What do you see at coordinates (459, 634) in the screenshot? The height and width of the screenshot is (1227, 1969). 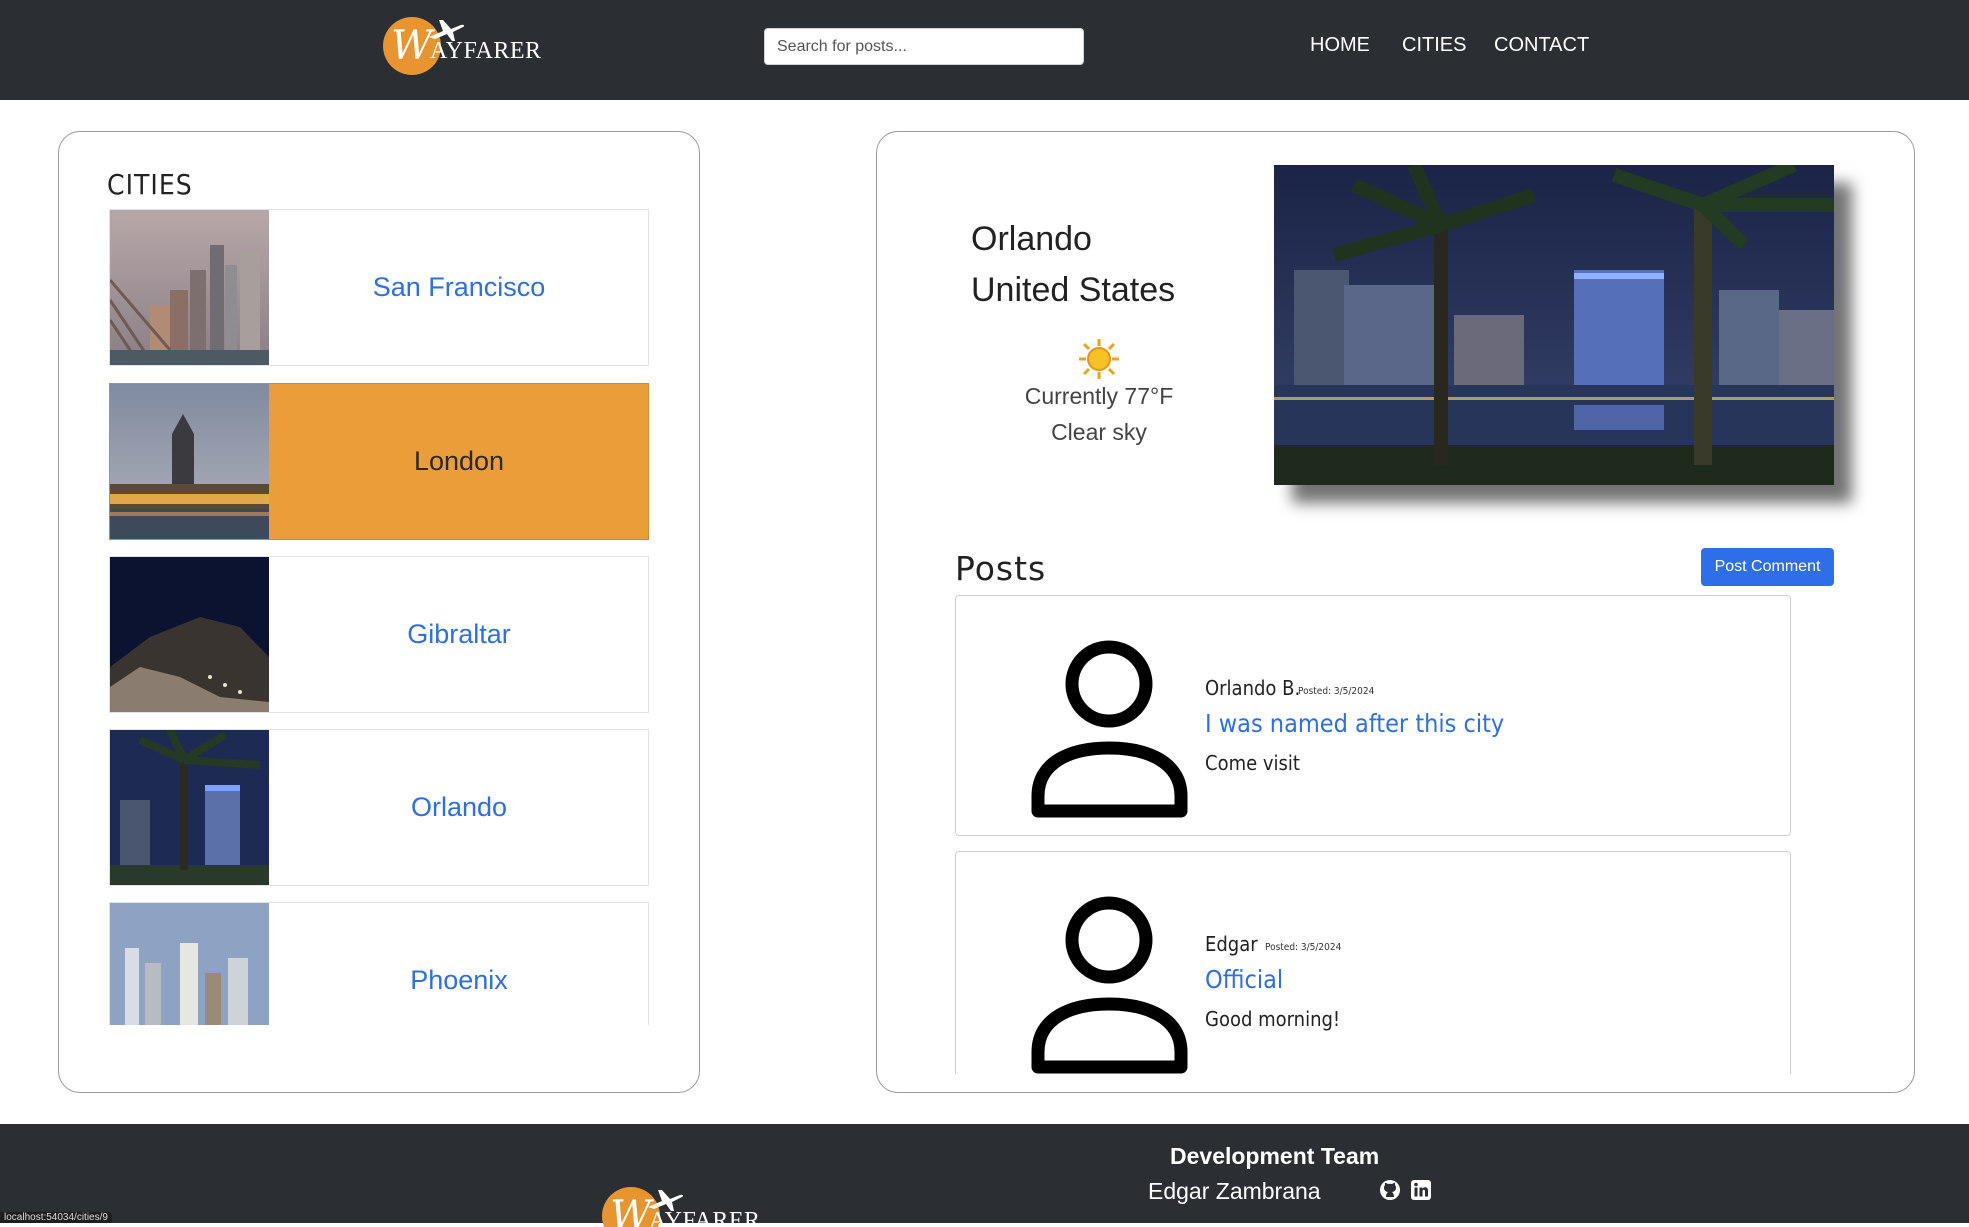 I see `city-name: Gibraltar` at bounding box center [459, 634].